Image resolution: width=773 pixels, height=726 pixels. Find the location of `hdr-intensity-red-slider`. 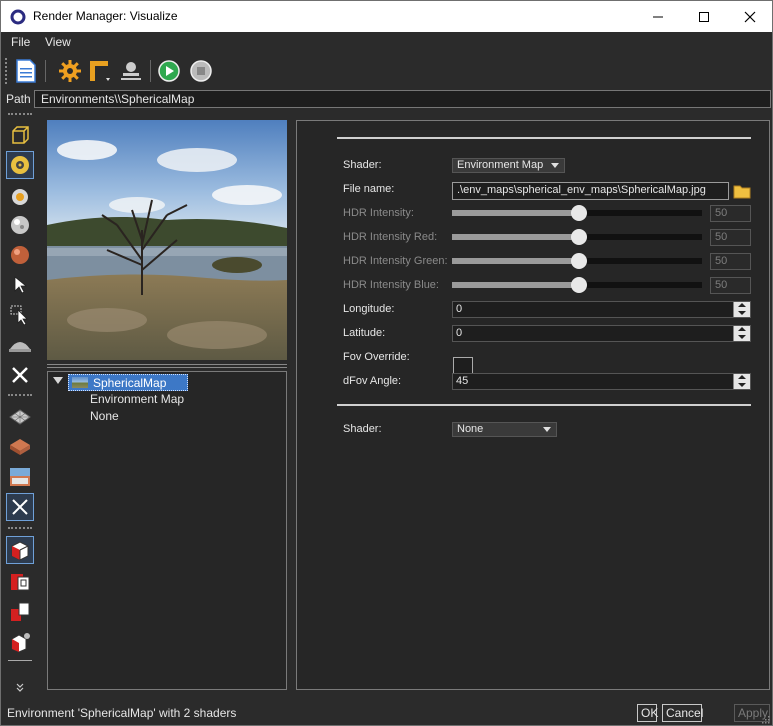

hdr-intensity-red-slider is located at coordinates (577, 237).